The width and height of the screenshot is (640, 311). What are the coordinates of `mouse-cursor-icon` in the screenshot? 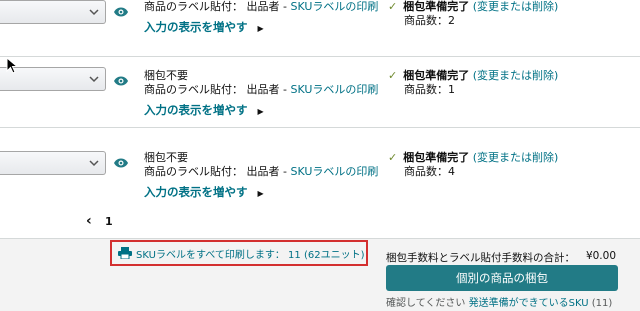 It's located at (12, 65).